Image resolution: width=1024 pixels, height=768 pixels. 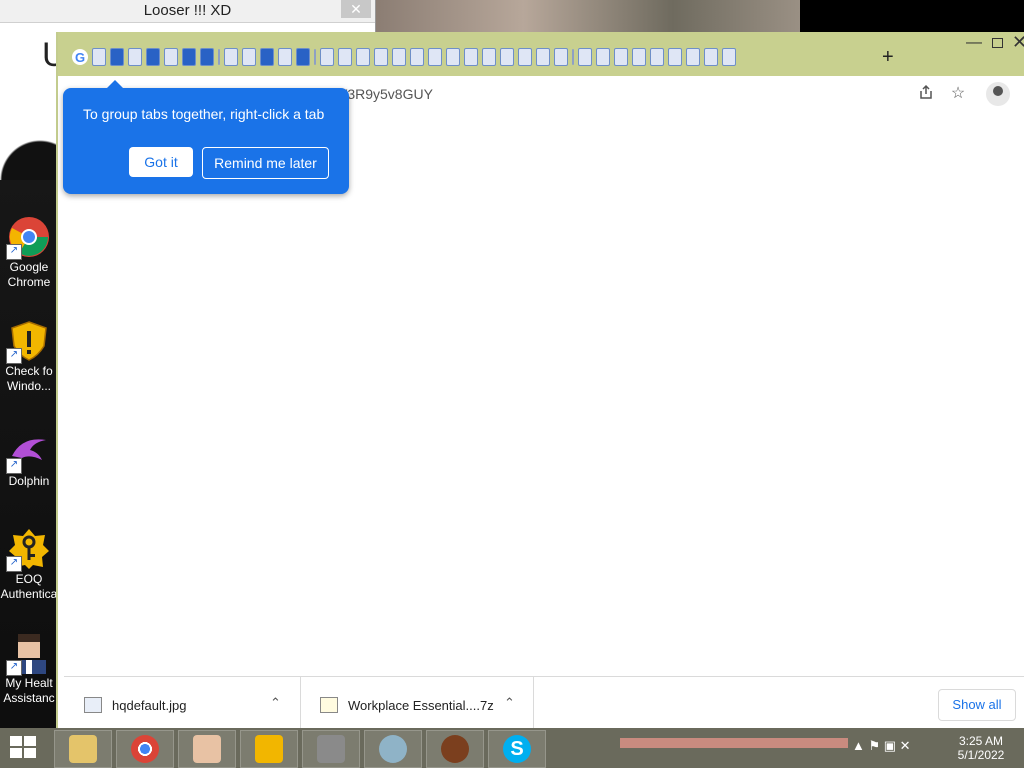 I want to click on remind-me-later-button: Remind me later, so click(x=265, y=163).